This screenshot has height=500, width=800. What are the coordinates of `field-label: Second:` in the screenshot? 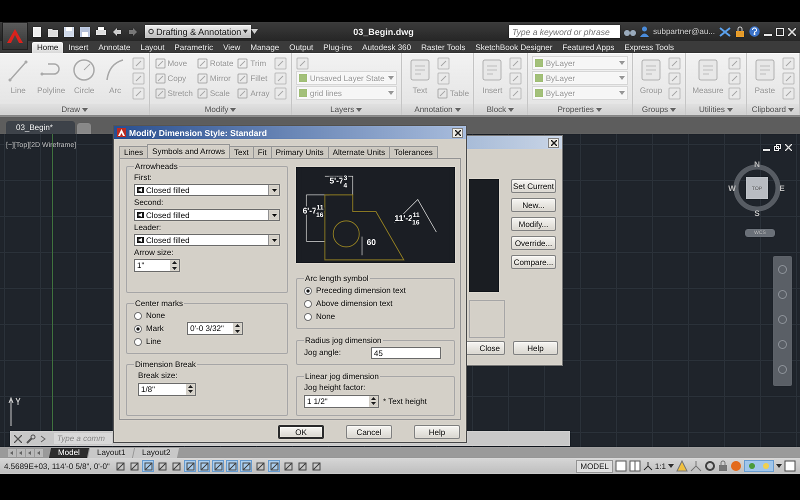 It's located at (149, 202).